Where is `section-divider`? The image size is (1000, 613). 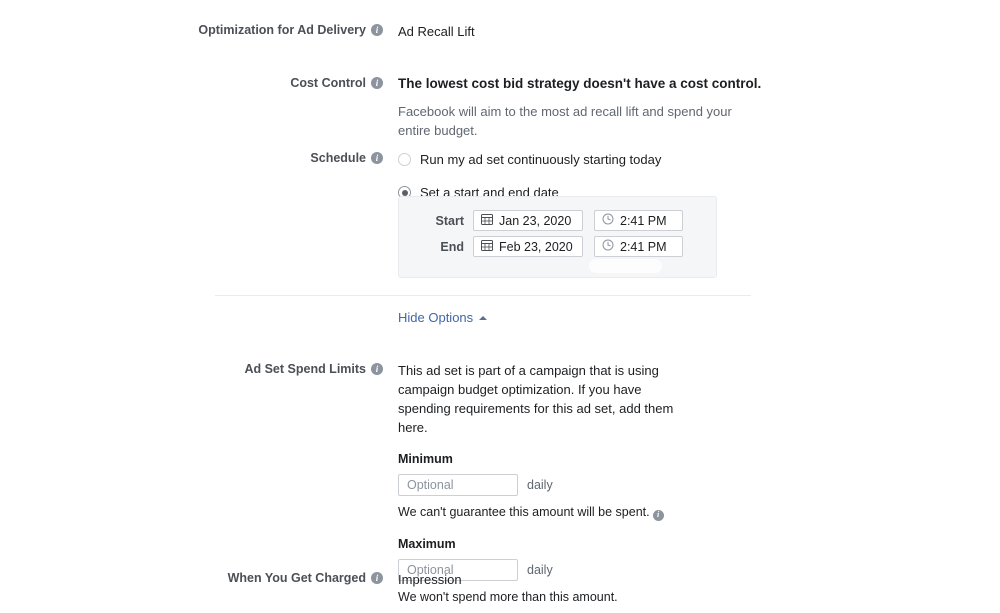
section-divider is located at coordinates (483, 295).